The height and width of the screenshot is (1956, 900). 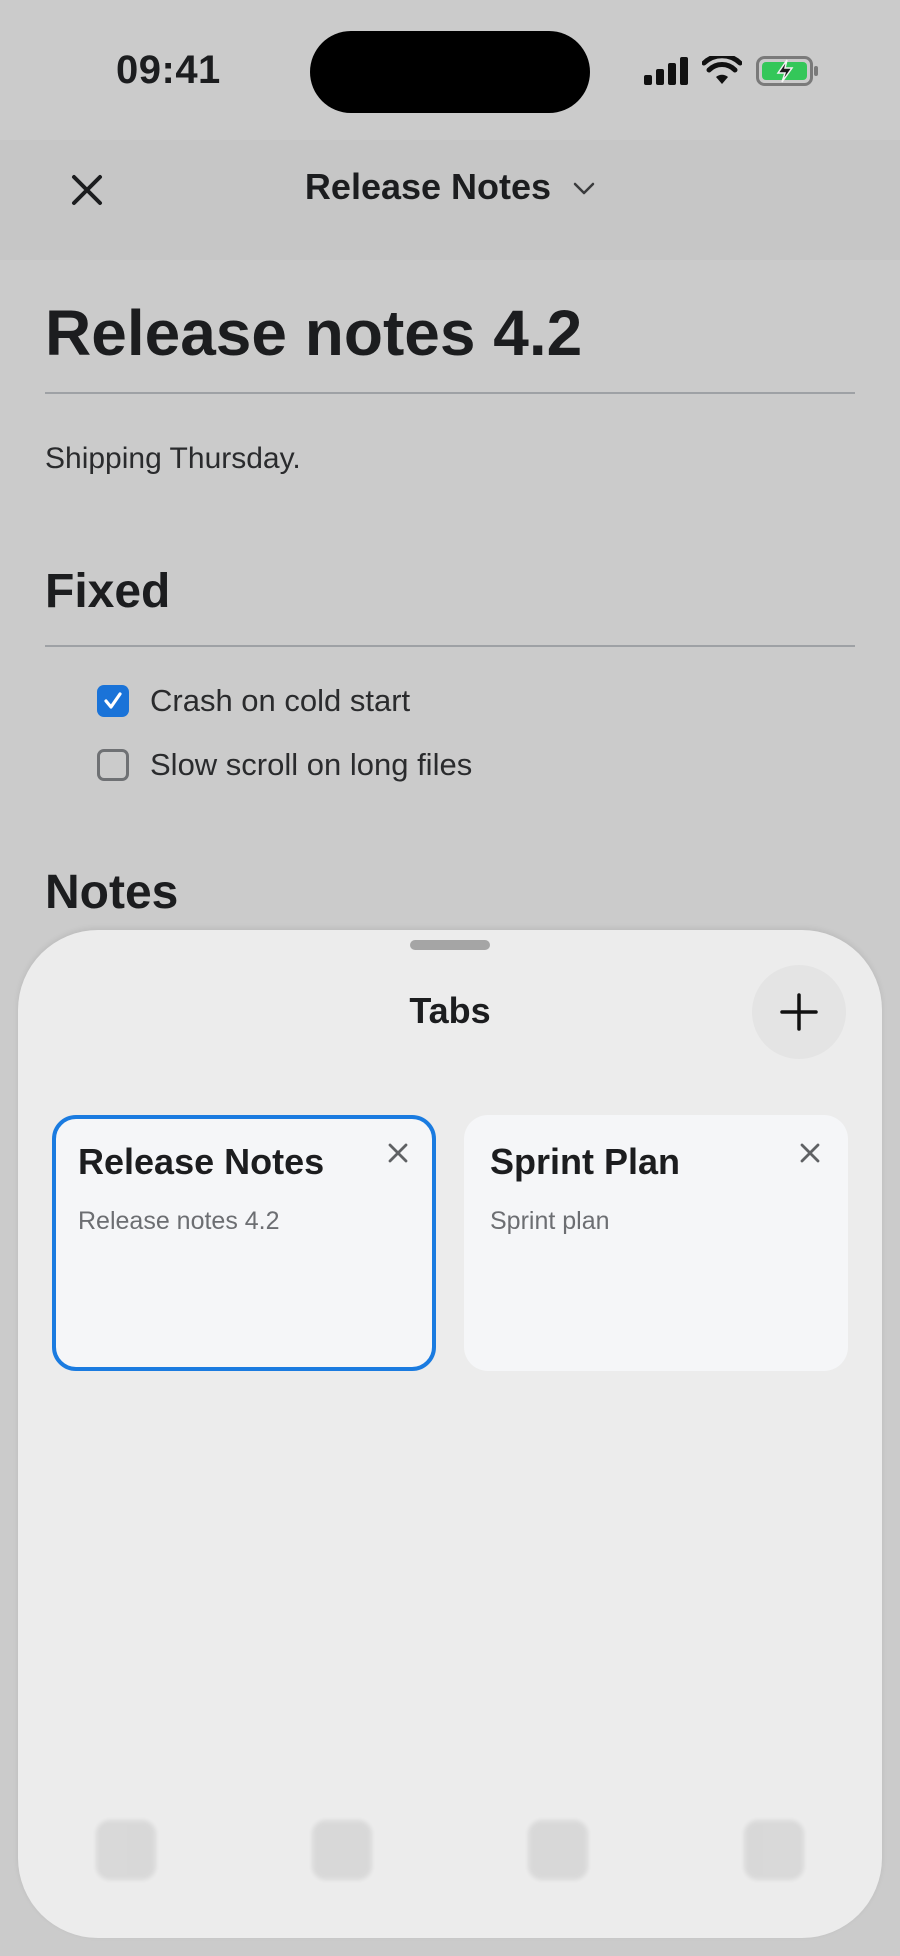 What do you see at coordinates (450, 1850) in the screenshot?
I see `background-toolbar` at bounding box center [450, 1850].